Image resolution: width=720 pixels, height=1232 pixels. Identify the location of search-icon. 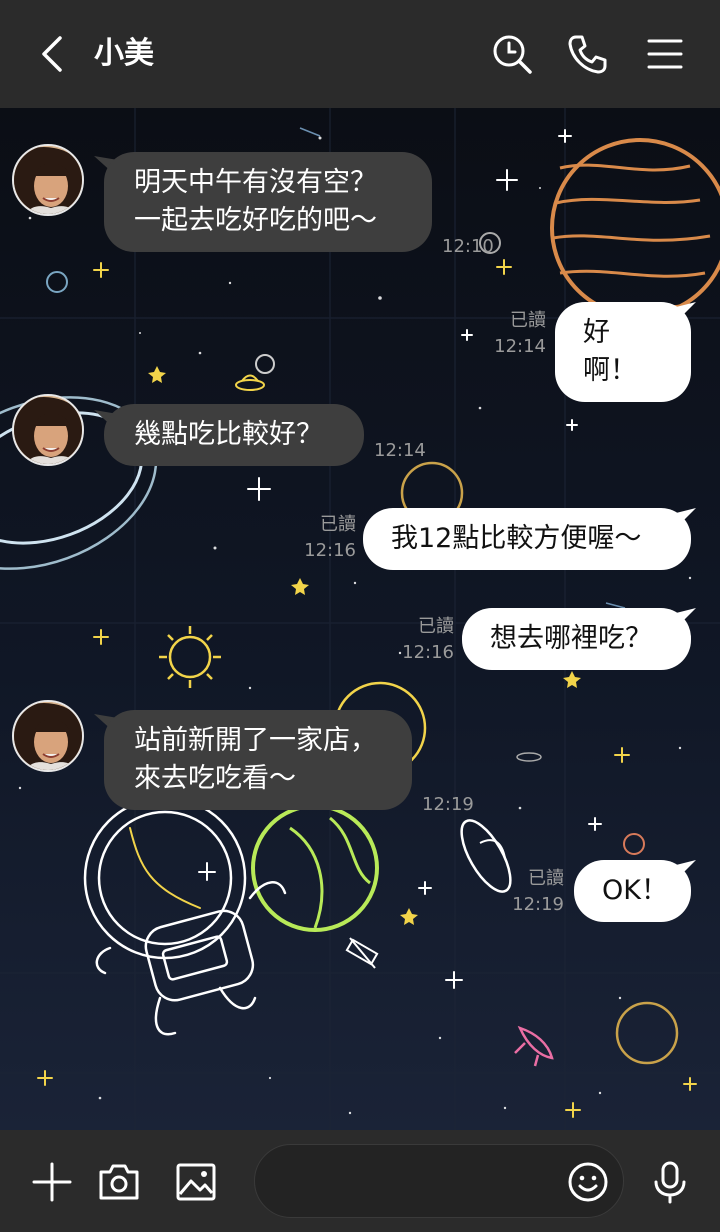
(512, 54).